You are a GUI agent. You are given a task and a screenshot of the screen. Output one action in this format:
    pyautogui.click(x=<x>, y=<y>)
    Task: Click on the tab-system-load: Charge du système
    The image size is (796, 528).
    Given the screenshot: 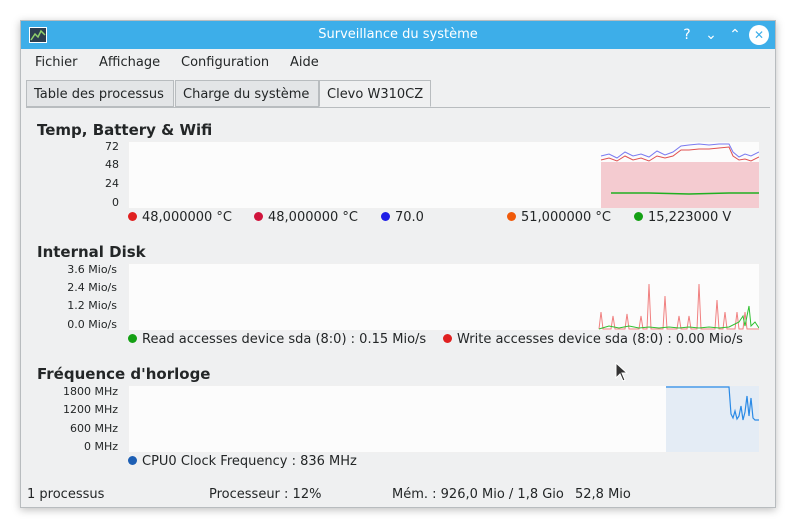 What is the action you would take?
    pyautogui.click(x=247, y=93)
    